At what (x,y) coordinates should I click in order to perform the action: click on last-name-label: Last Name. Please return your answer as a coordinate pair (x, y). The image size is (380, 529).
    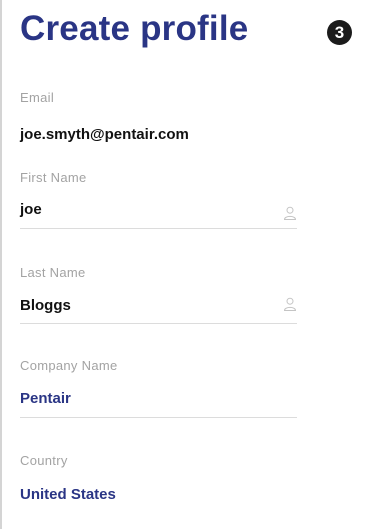
    Looking at the image, I should click on (53, 272).